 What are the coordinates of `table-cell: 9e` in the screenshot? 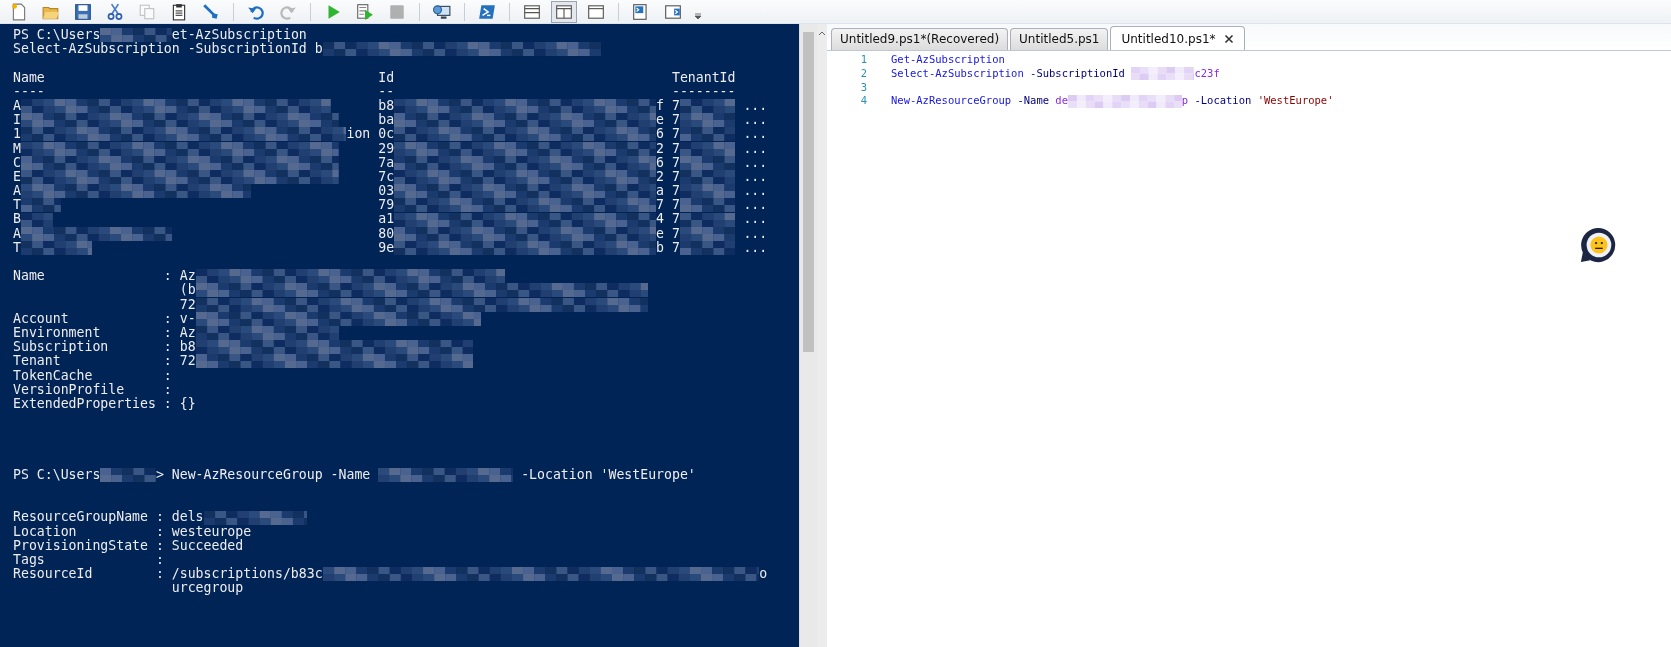 It's located at (386, 247).